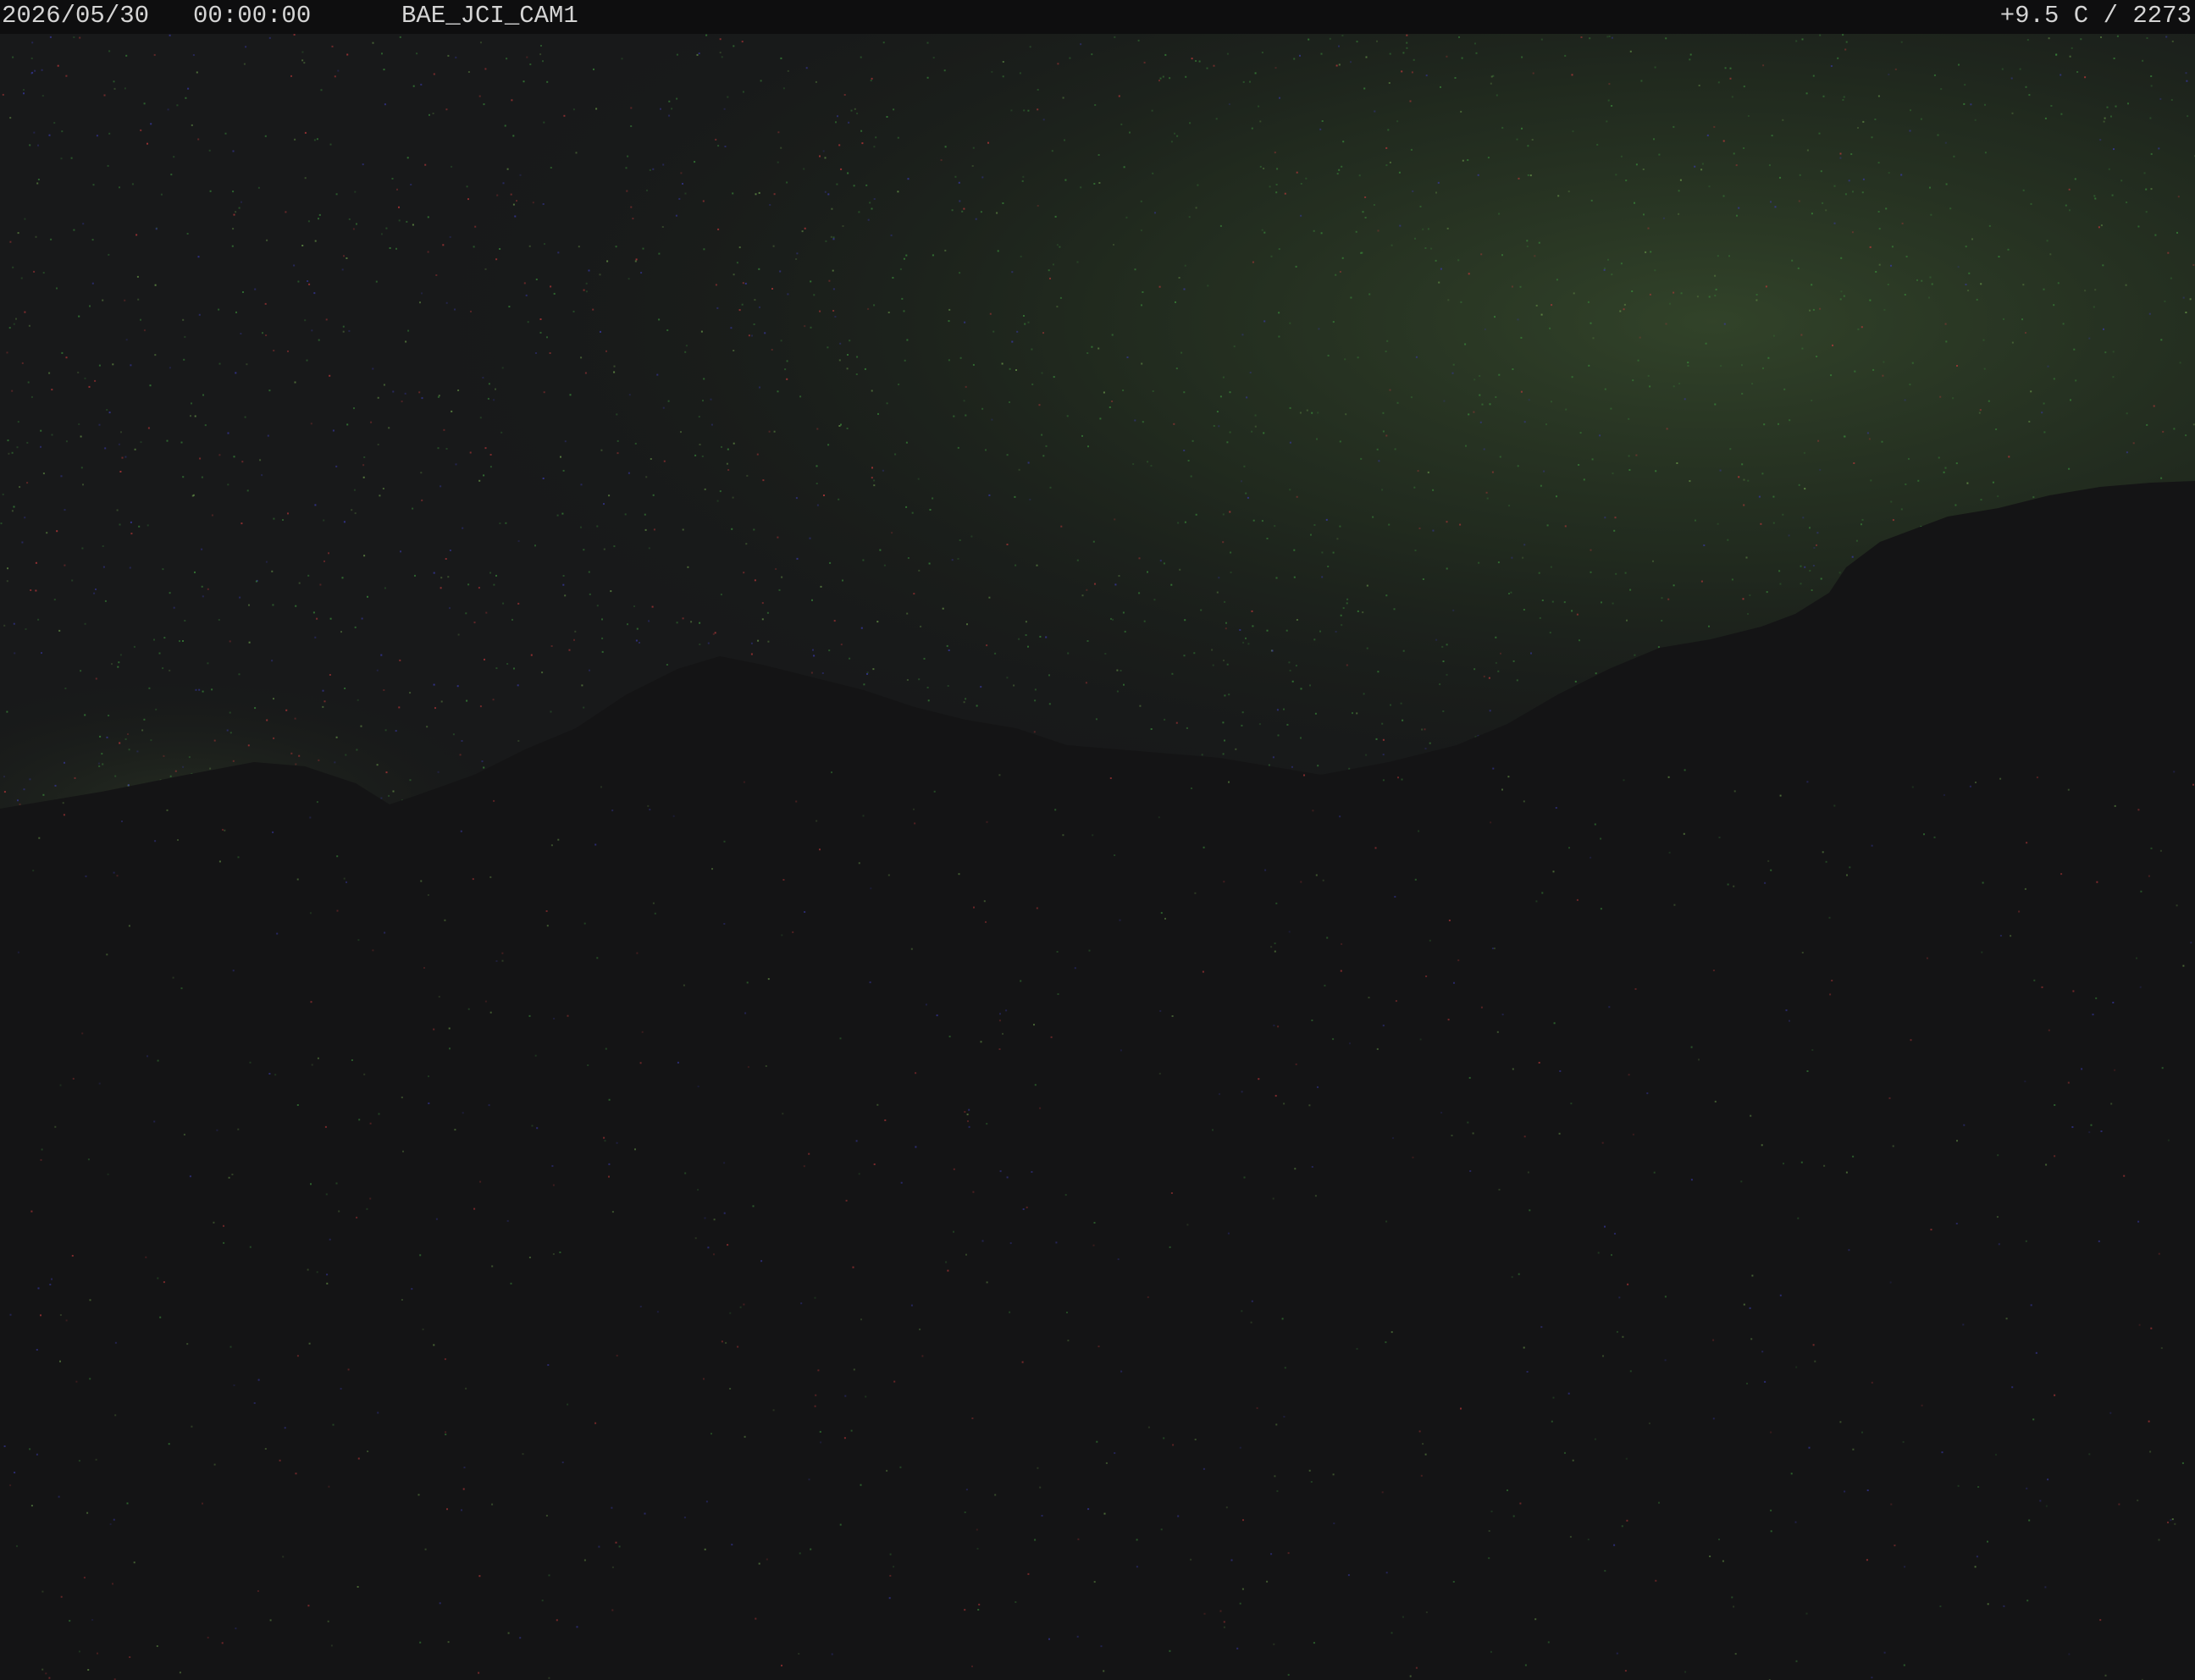 The image size is (2195, 1680). What do you see at coordinates (76, 16) in the screenshot?
I see `timestamp-date: 2026/05/30` at bounding box center [76, 16].